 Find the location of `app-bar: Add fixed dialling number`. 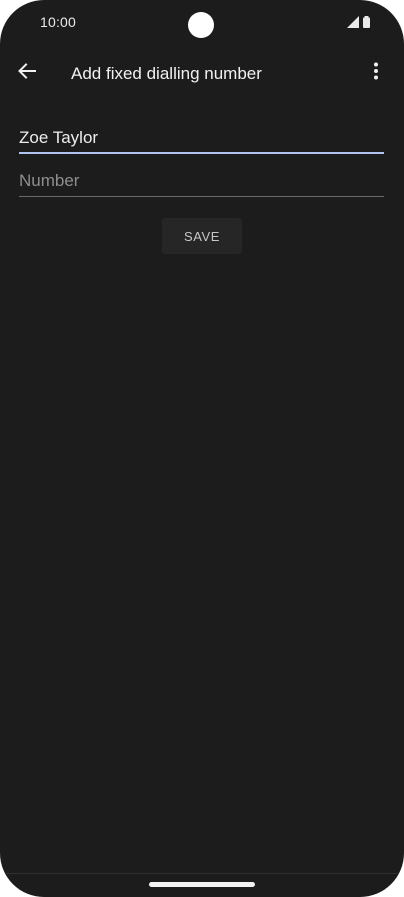

app-bar: Add fixed dialling number is located at coordinates (202, 73).